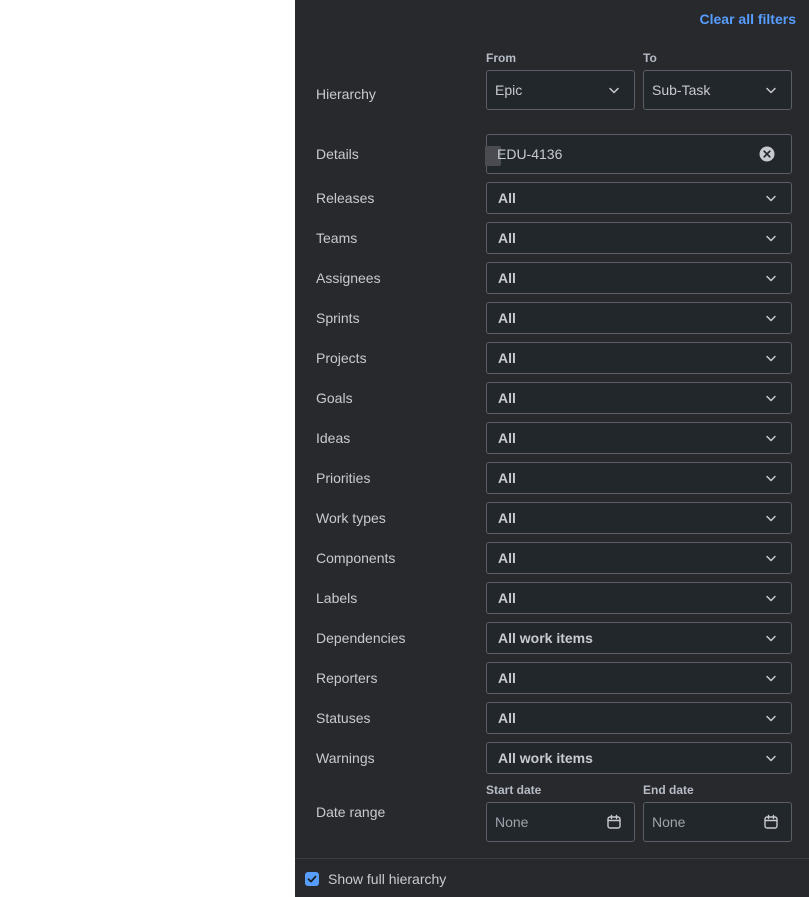 The image size is (809, 897). I want to click on filter-select-statuses: All, so click(639, 718).